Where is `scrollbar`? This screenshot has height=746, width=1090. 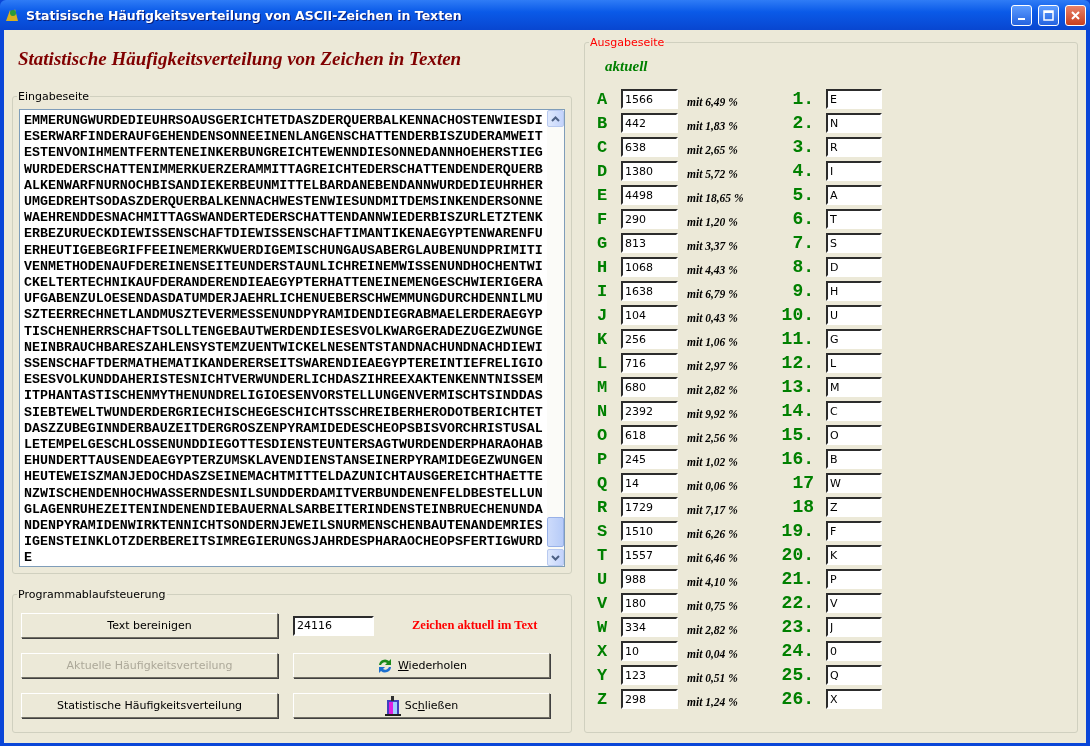
scrollbar is located at coordinates (555, 338).